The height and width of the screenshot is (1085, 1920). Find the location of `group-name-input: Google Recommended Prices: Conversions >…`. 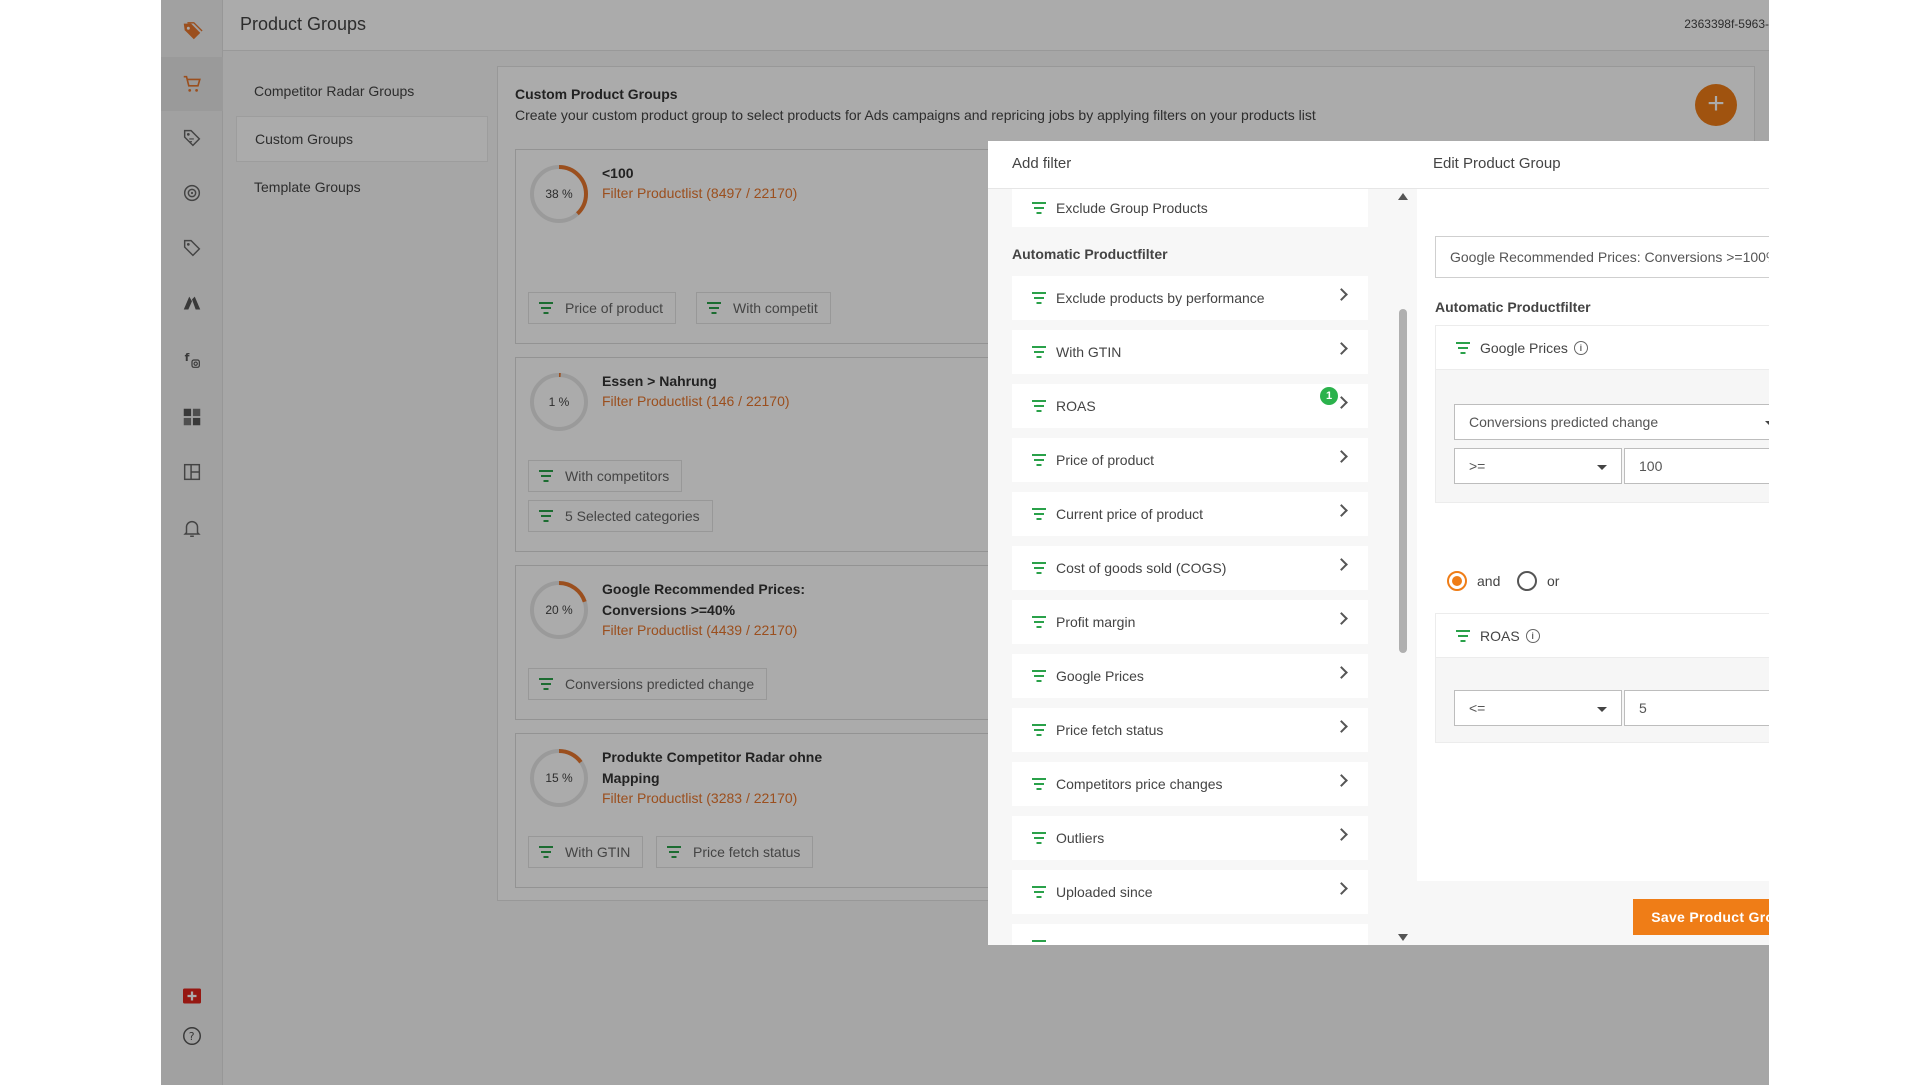

group-name-input: Google Recommended Prices: Conversions >… is located at coordinates (1602, 257).